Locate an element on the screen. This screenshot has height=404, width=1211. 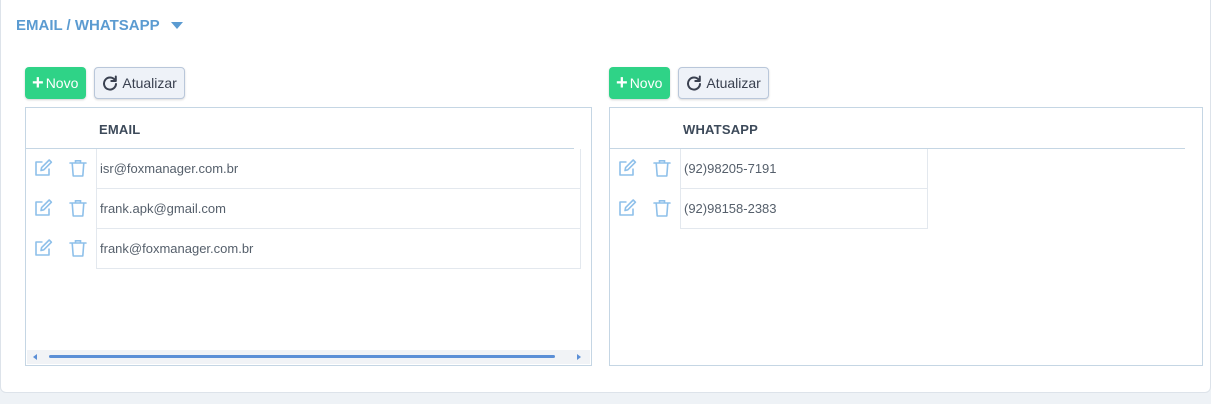
scroll-right-icon is located at coordinates (579, 357).